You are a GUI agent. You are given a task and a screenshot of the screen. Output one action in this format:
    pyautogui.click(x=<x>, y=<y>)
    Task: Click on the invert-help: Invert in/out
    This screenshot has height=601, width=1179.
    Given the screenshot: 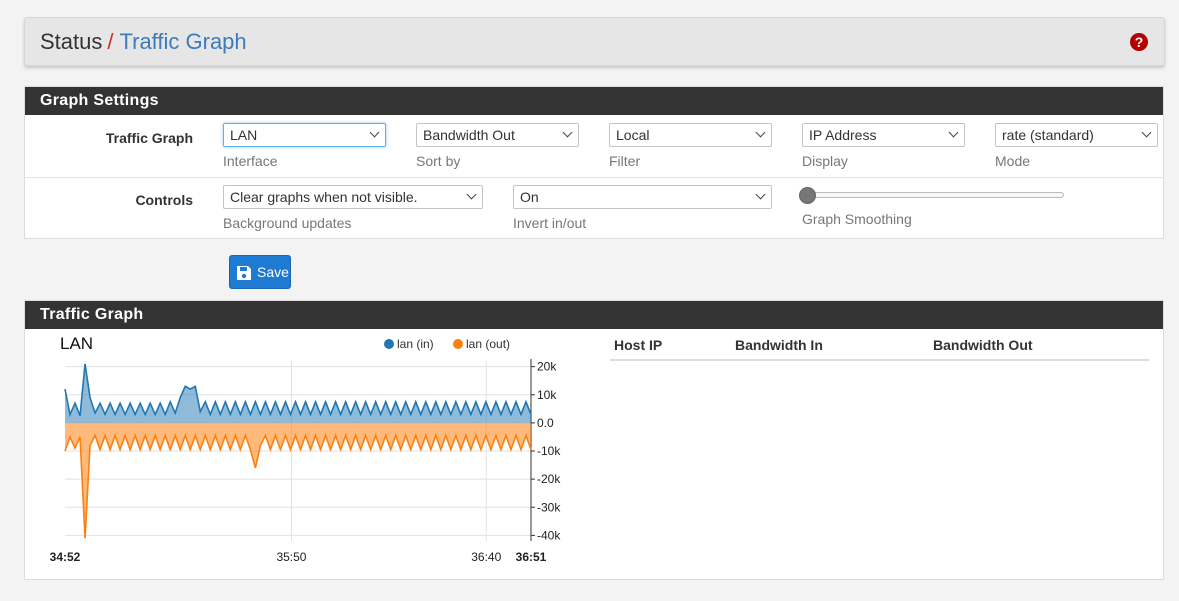 What is the action you would take?
    pyautogui.click(x=550, y=223)
    